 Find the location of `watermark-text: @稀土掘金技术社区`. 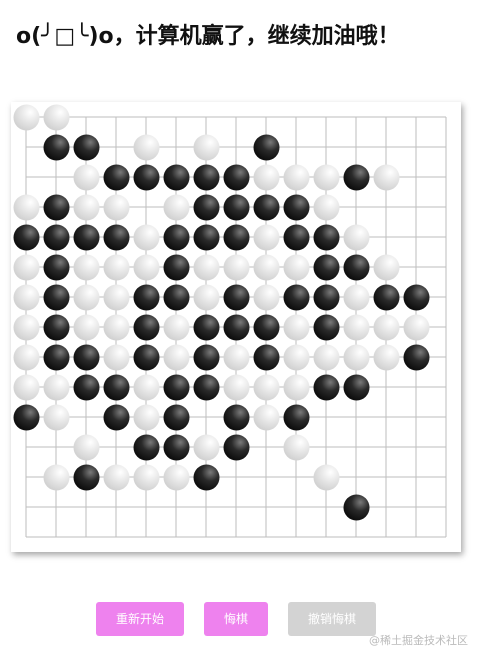

watermark-text: @稀土掘金技术社区 is located at coordinates (418, 640).